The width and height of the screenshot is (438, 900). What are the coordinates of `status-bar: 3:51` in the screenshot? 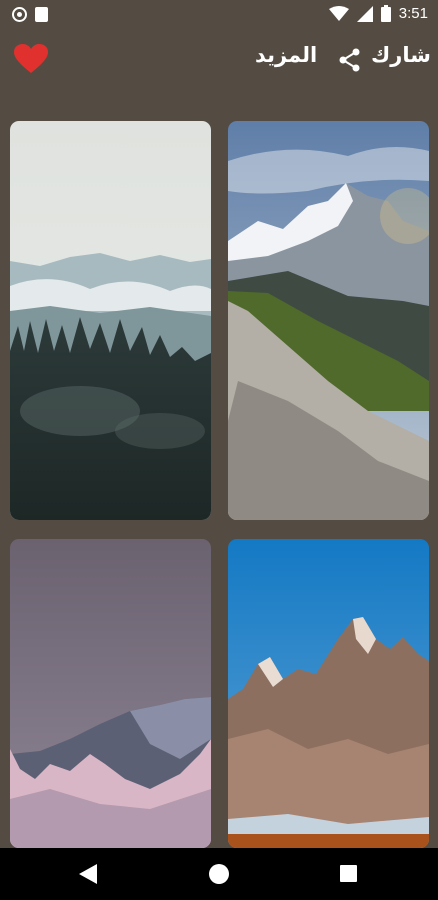 It's located at (219, 15).